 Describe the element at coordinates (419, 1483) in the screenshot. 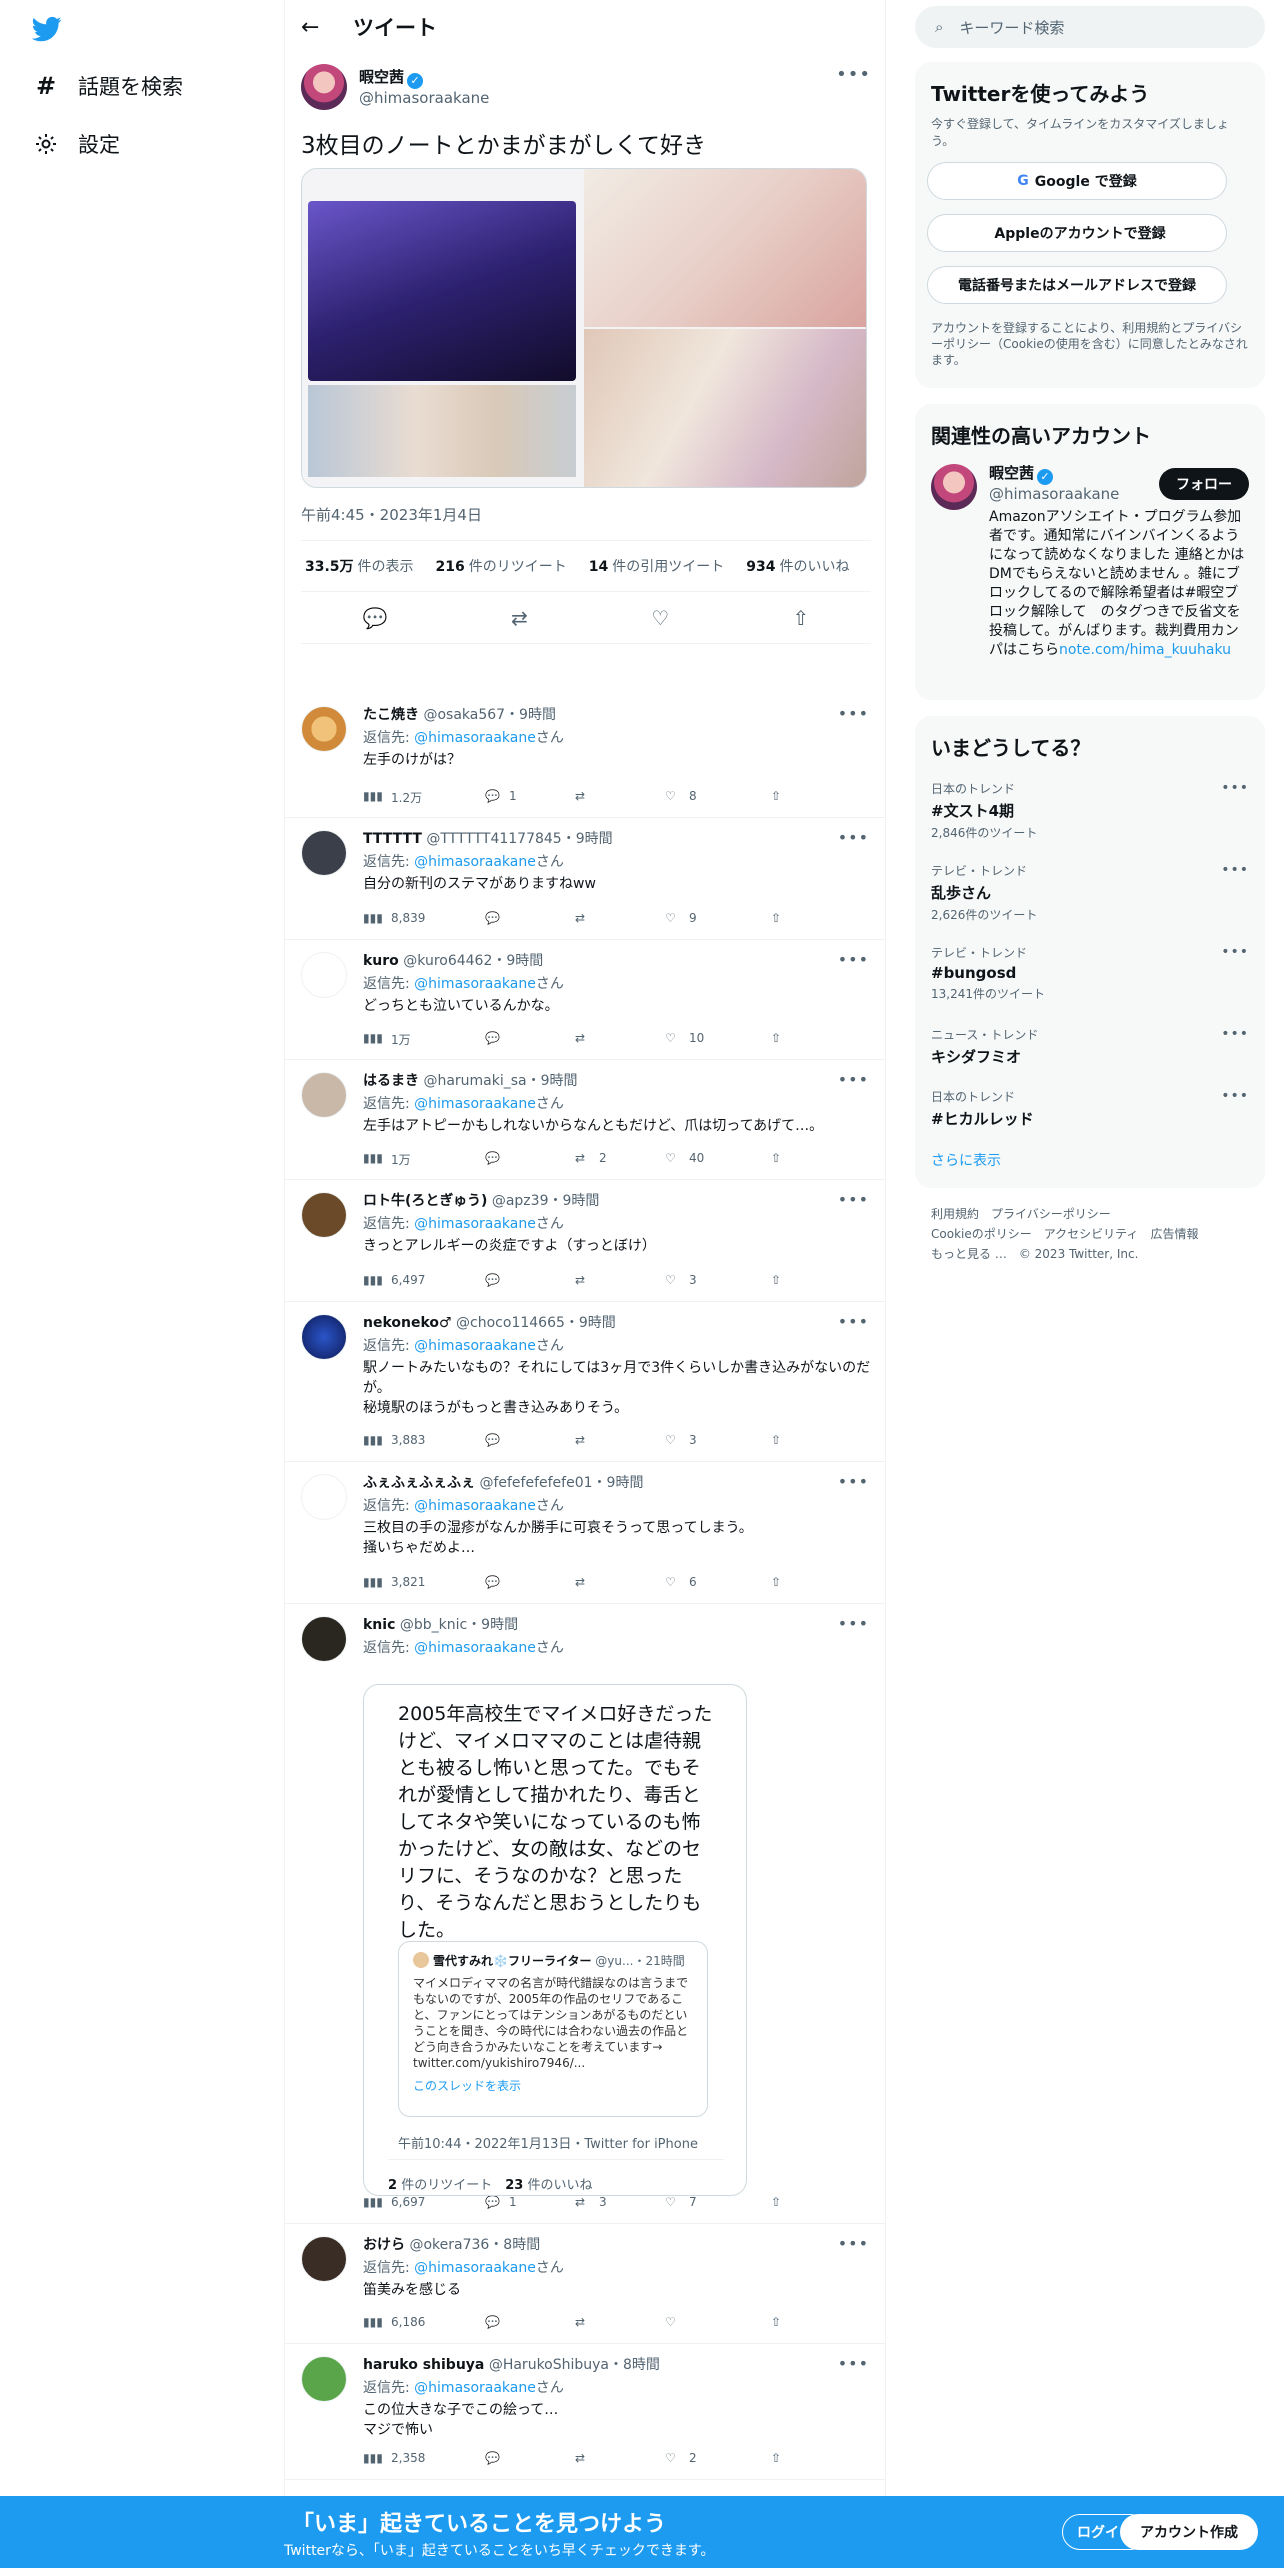

I see `reply-author-name: ふぇふぇふぇふぇ` at that location.